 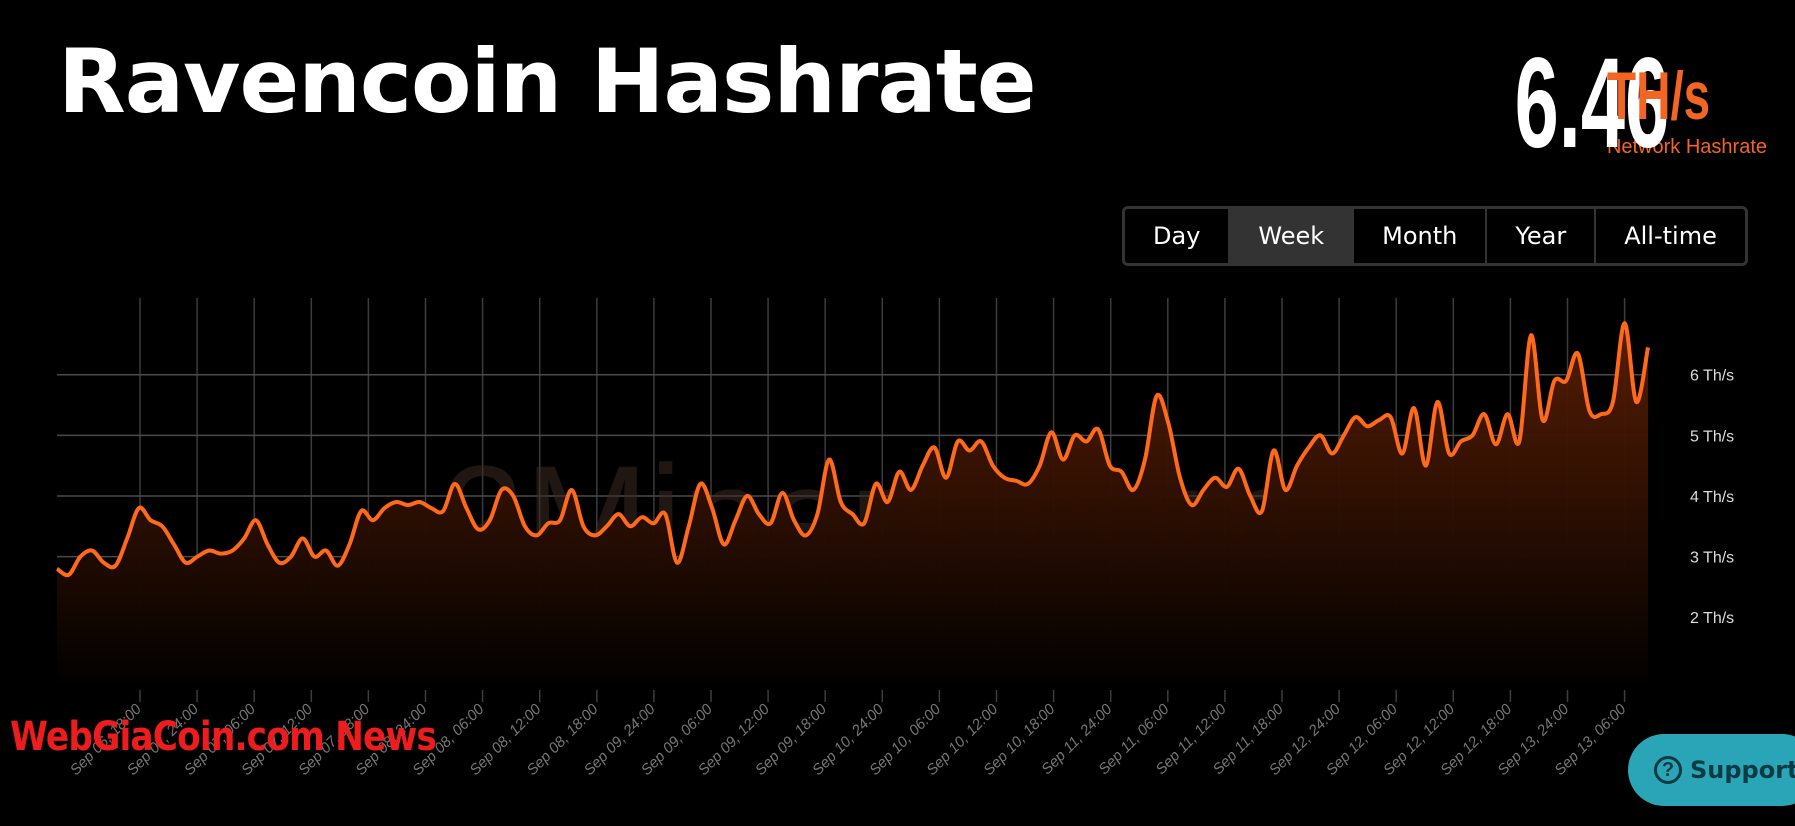 What do you see at coordinates (1292, 236) in the screenshot?
I see `range-week-button: Week` at bounding box center [1292, 236].